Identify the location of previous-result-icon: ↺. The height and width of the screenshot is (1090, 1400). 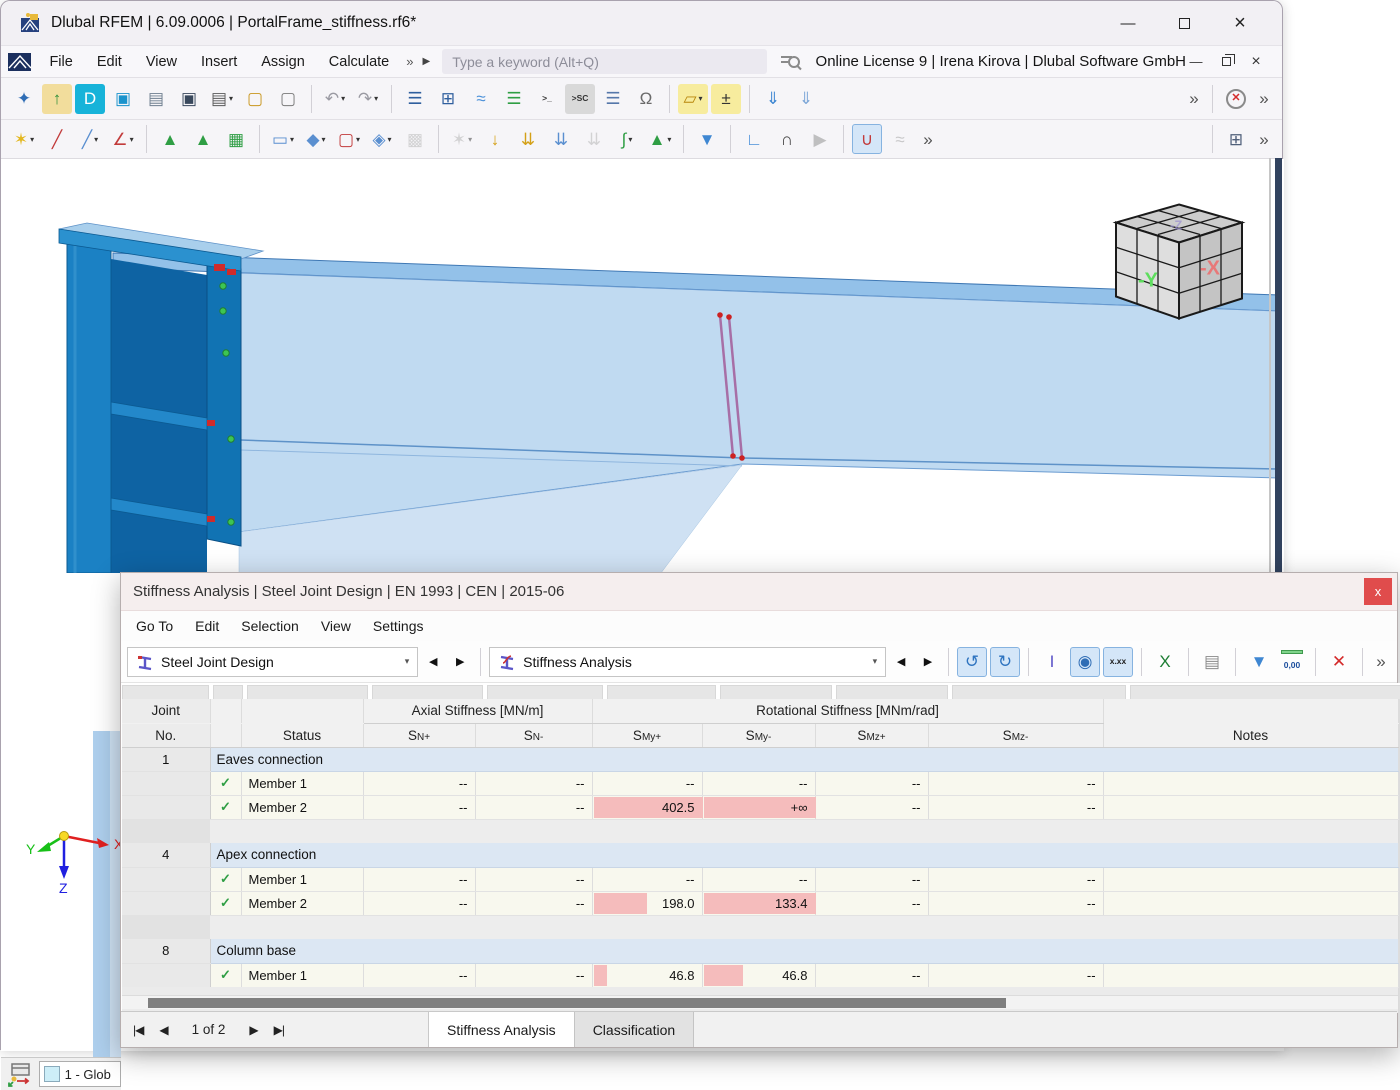
(972, 661).